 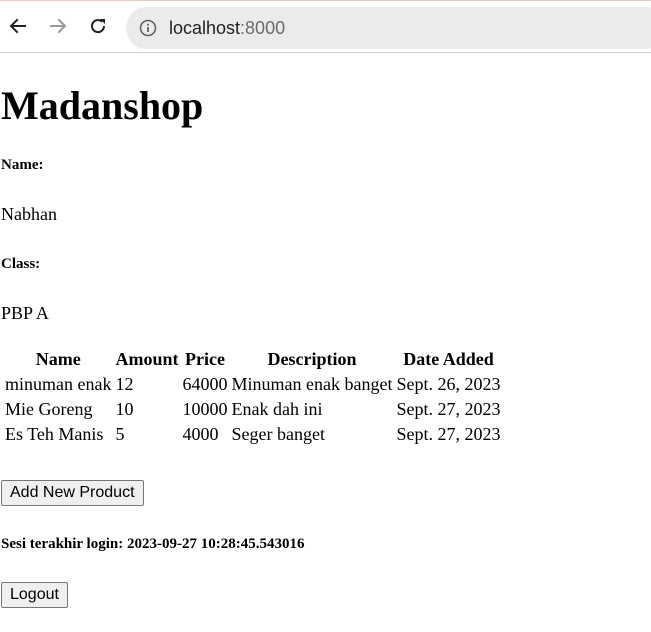 What do you see at coordinates (49, 409) in the screenshot?
I see `cell-name: Mie Goreng` at bounding box center [49, 409].